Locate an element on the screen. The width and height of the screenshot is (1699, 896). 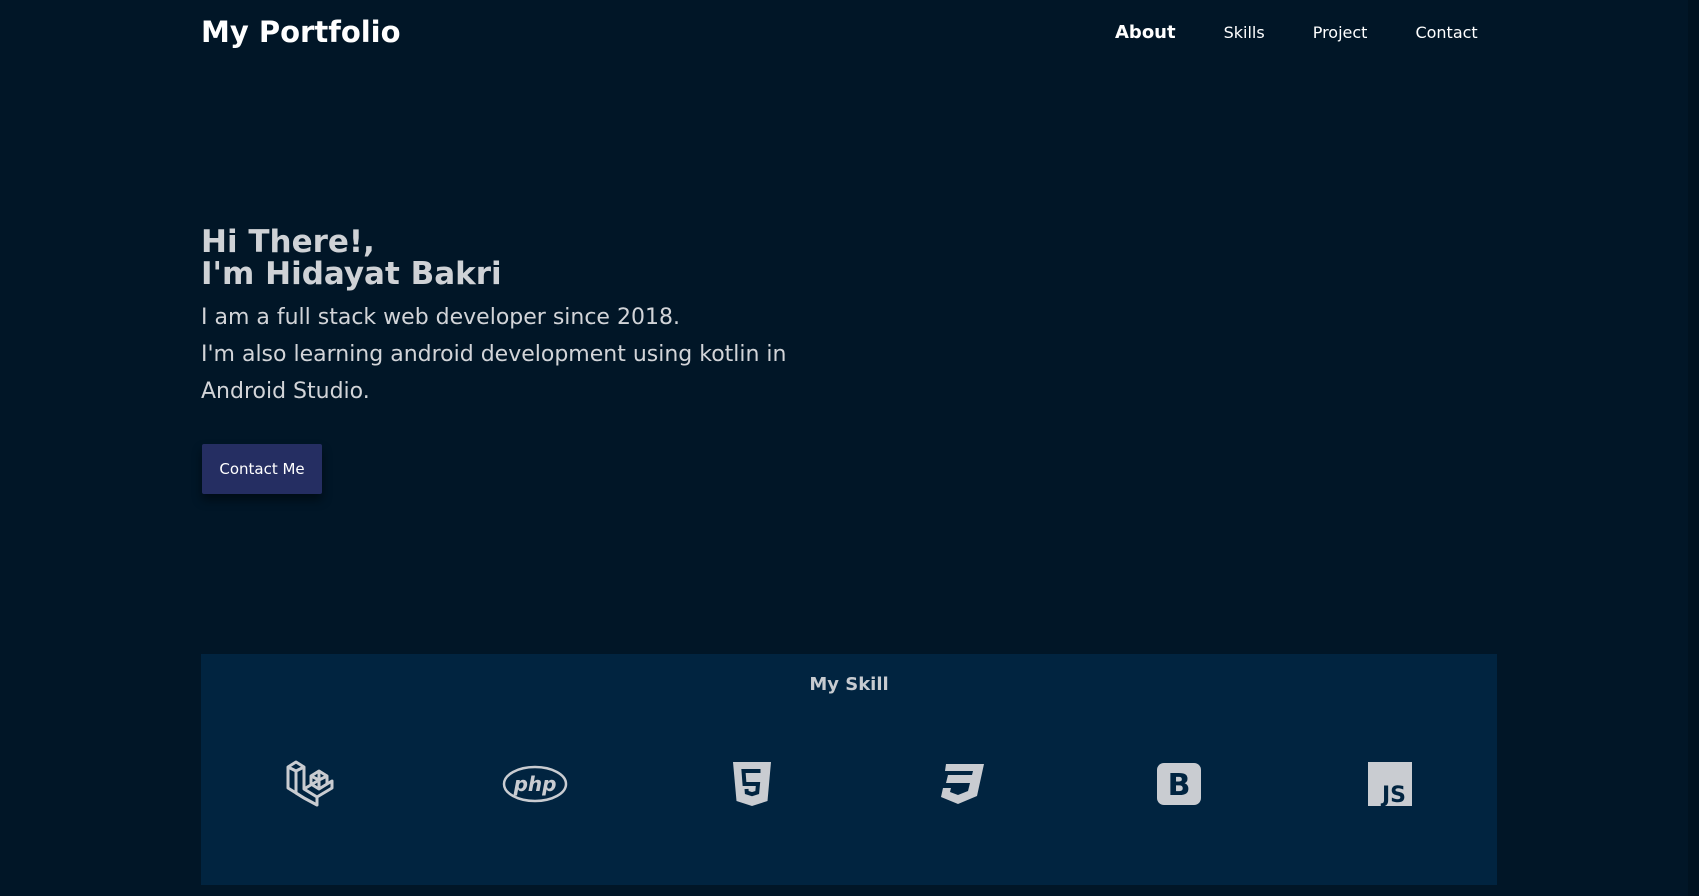
html5-icon is located at coordinates (752, 784).